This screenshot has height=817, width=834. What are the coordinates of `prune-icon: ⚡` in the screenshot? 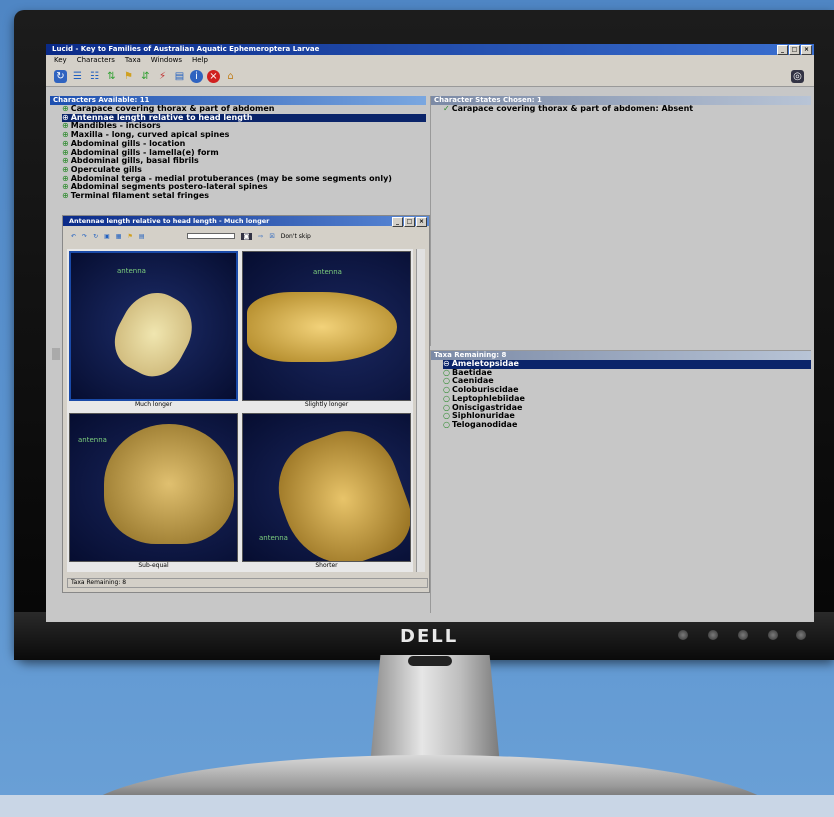 It's located at (162, 76).